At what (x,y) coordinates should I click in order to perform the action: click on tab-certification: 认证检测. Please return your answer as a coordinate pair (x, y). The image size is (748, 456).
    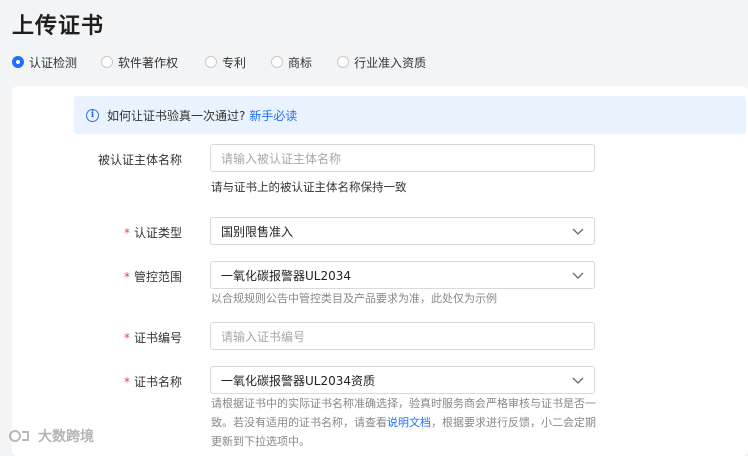
    Looking at the image, I should click on (44, 62).